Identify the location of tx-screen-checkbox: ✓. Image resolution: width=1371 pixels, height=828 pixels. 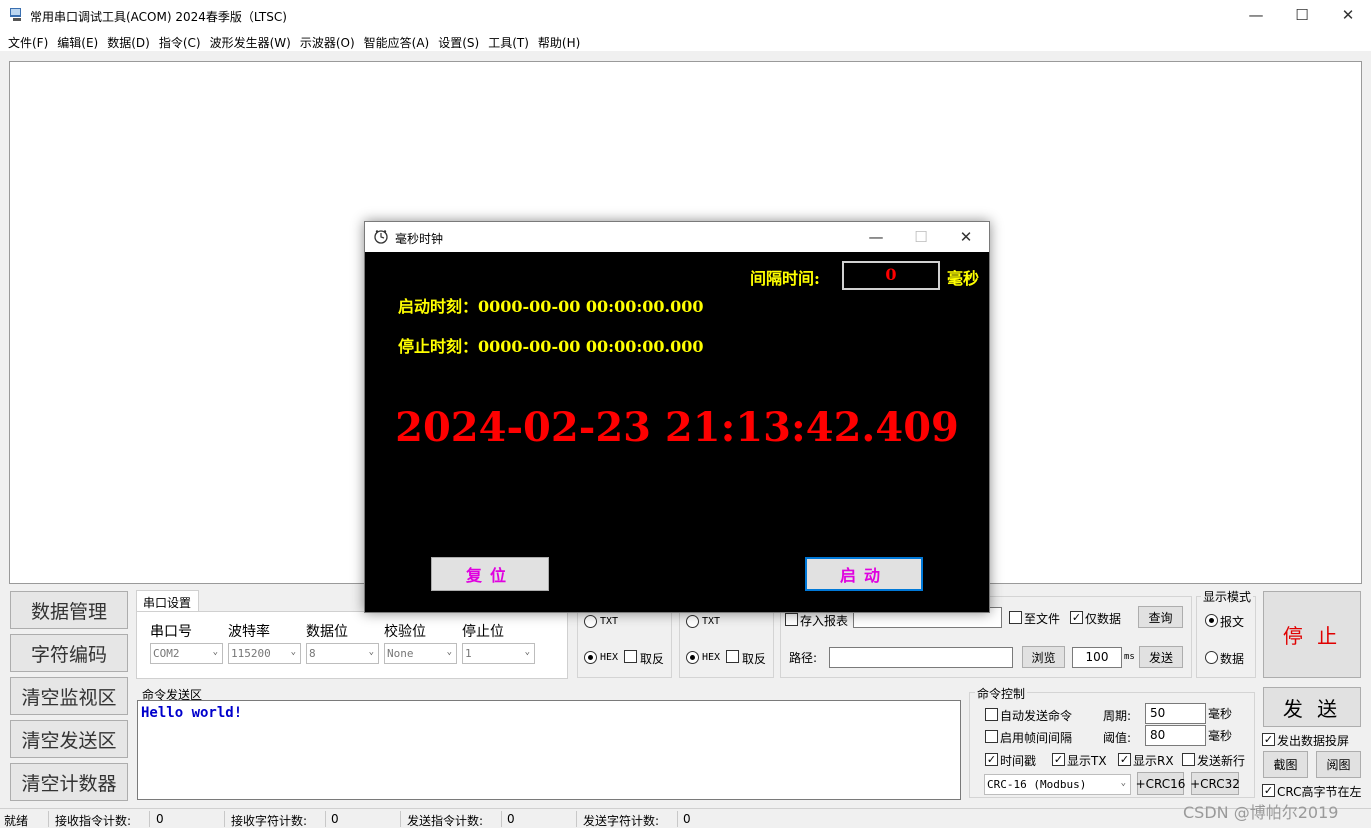
(1268, 739).